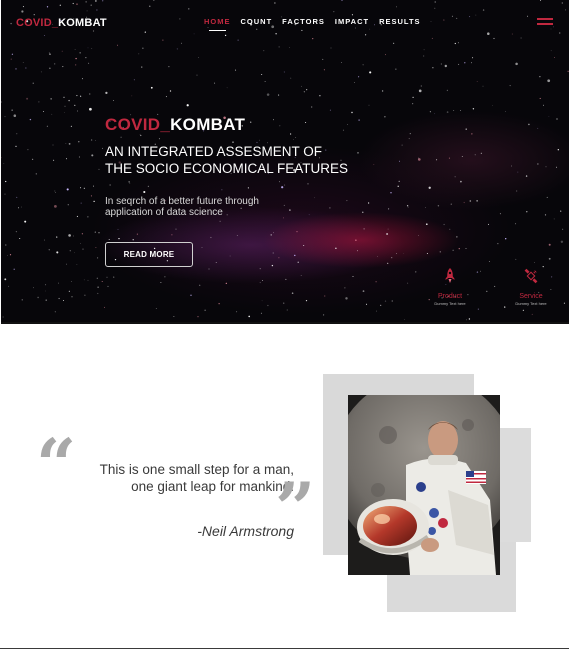  Describe the element at coordinates (257, 21) in the screenshot. I see `nav-item-count: COUNT` at that location.